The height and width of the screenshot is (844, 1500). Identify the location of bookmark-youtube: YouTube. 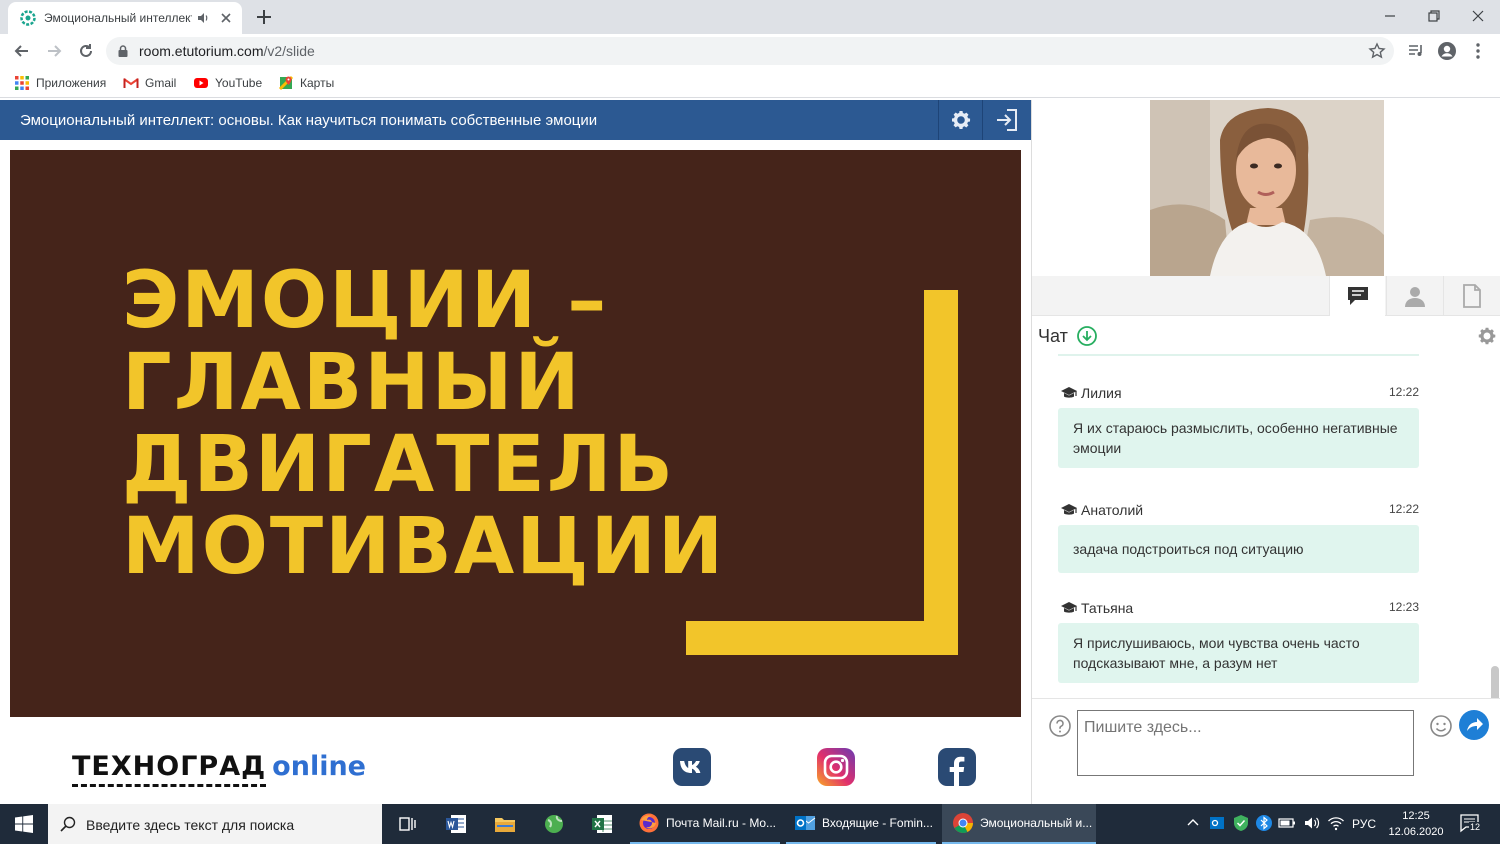
(227, 83).